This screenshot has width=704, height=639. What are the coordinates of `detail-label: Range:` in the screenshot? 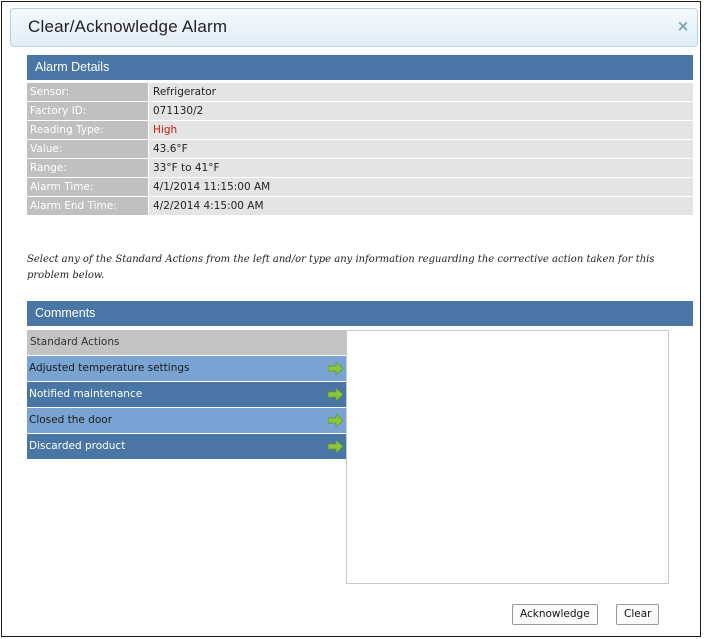 It's located at (87, 168).